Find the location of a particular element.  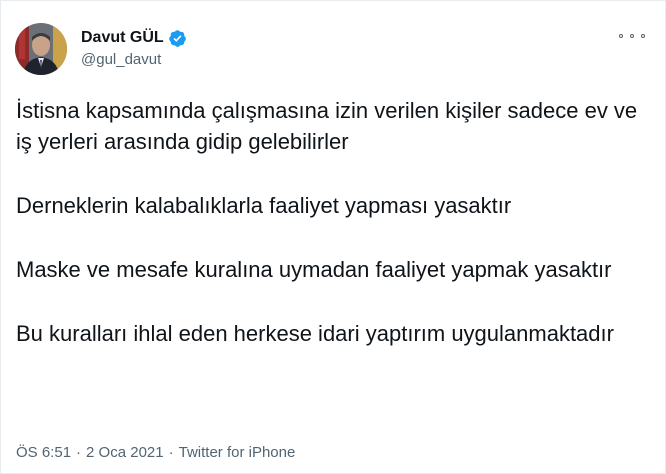

tweet-time: ÖS 6:51 is located at coordinates (43, 453).